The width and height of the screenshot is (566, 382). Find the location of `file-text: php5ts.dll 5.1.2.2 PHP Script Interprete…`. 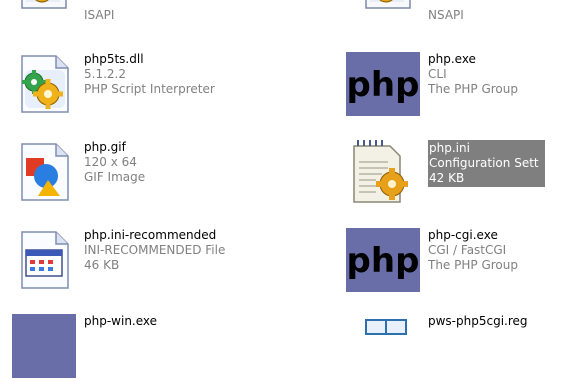

file-text: php5ts.dll 5.1.2.2 PHP Script Interprete… is located at coordinates (149, 74).